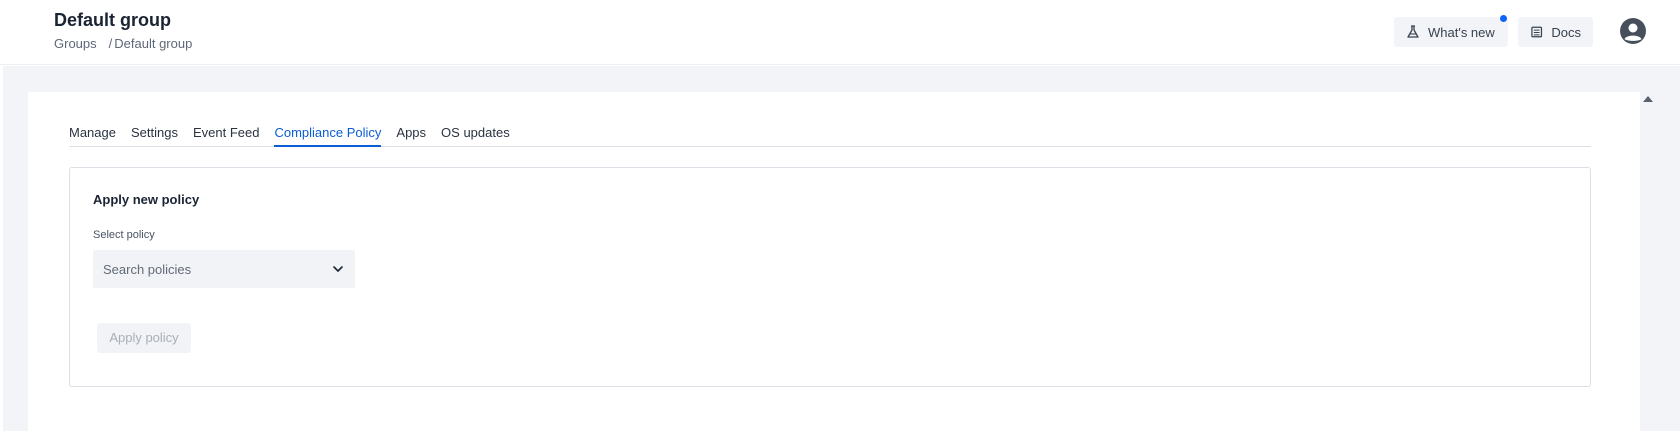  I want to click on policy-select, so click(224, 269).